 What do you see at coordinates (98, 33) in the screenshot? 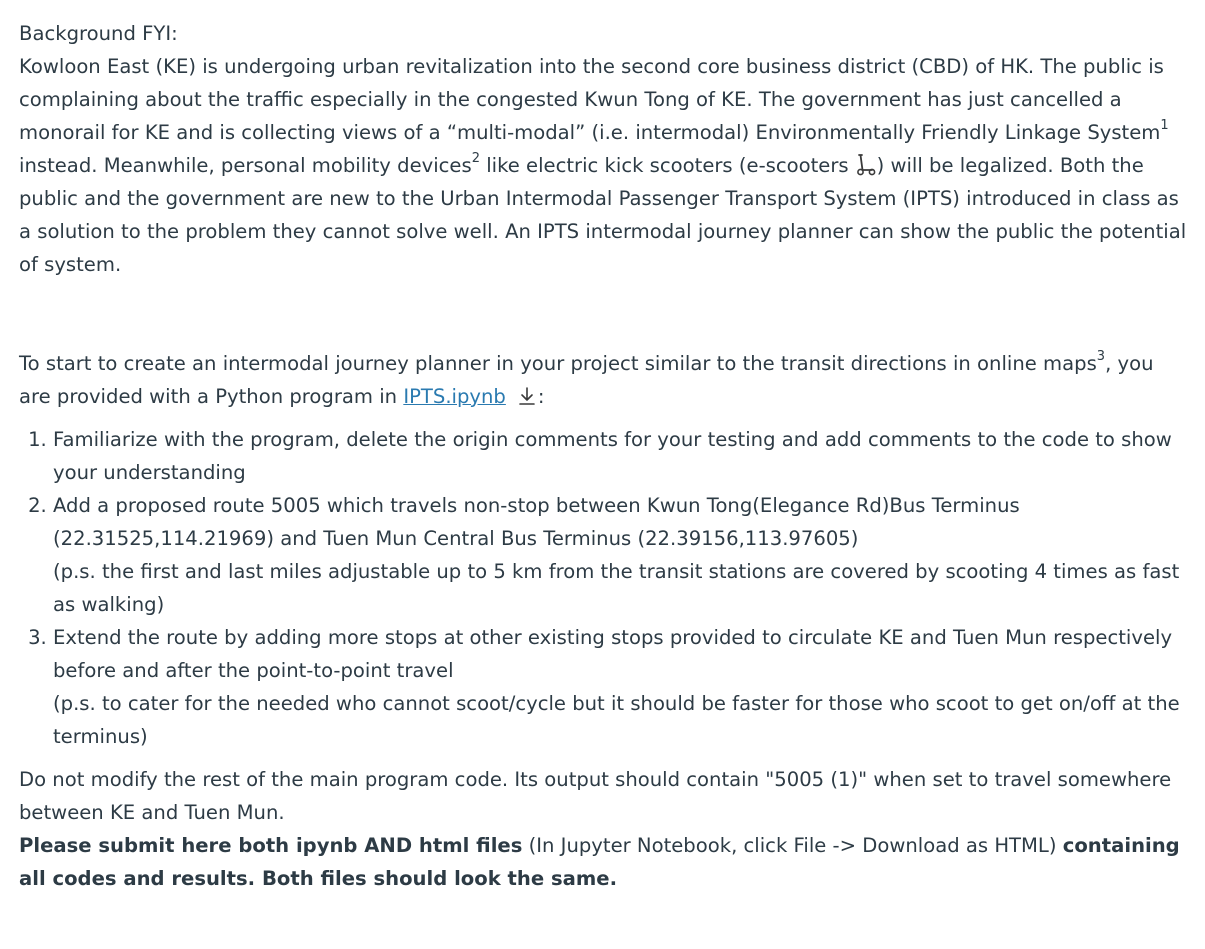
I see `background-heading: Background FYI:` at bounding box center [98, 33].